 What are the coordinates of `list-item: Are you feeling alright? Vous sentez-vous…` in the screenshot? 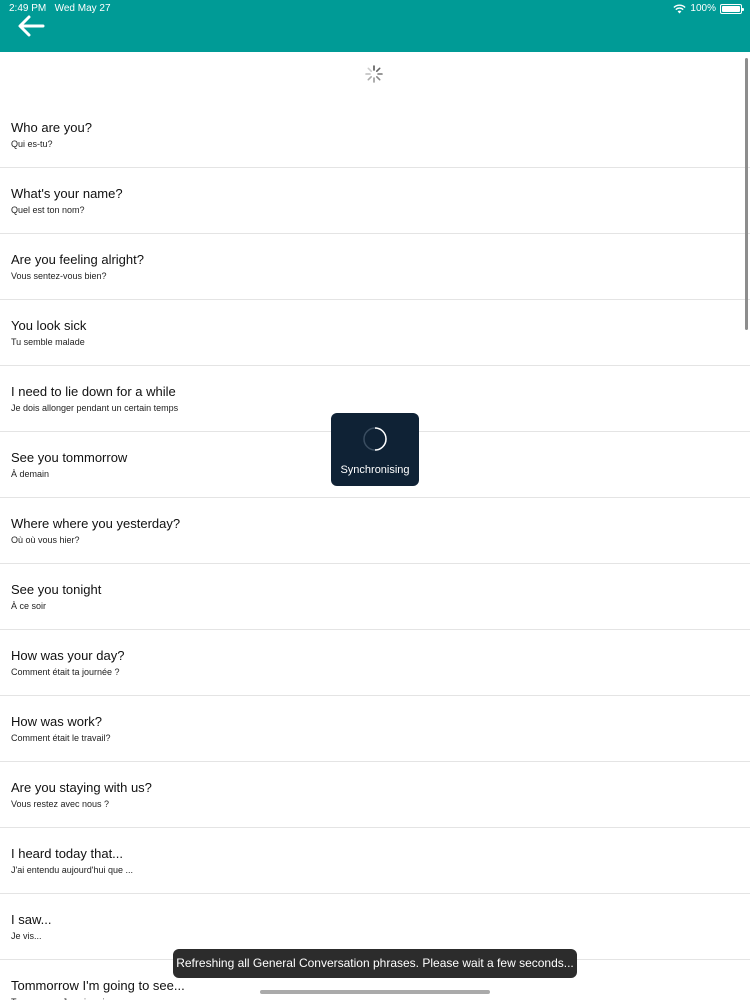 It's located at (375, 267).